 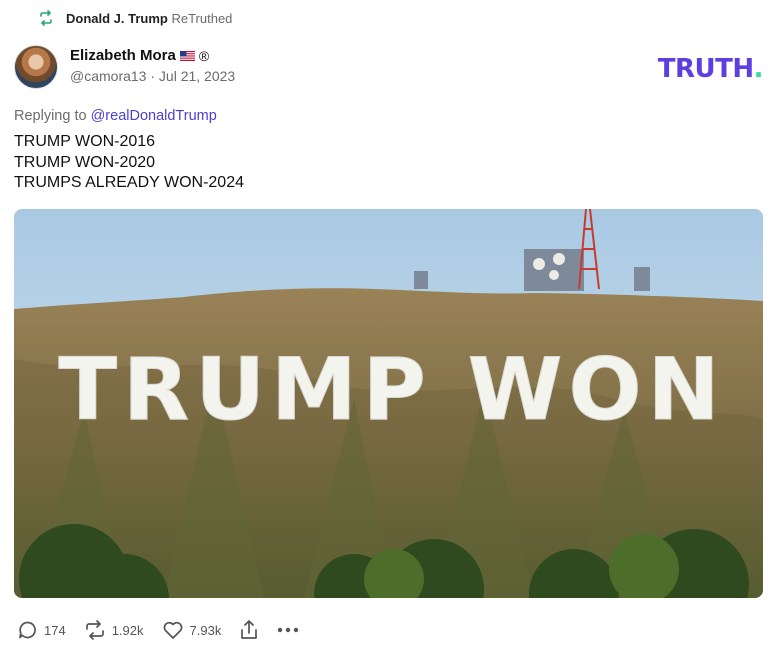 I want to click on replying-to: Replying to @realDonaldTrump, so click(x=115, y=116).